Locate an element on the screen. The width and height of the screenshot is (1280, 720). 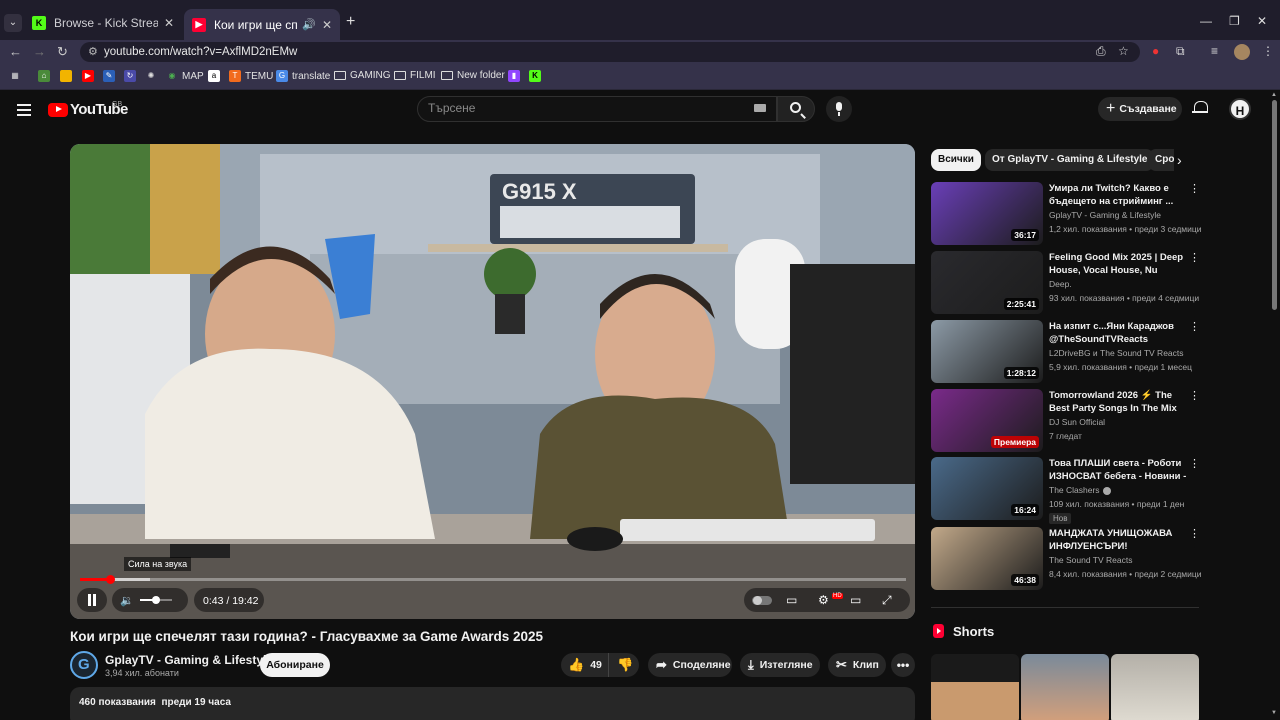
subtitles-icon: ▭ is located at coordinates (791, 600).